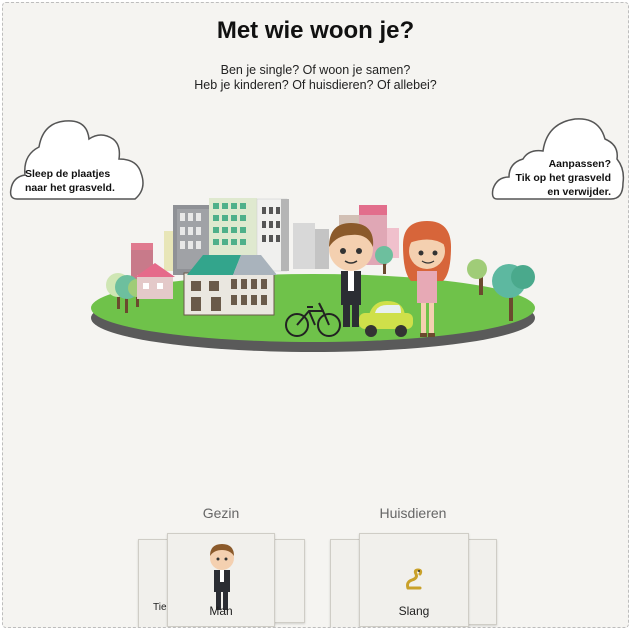 Image resolution: width=631 pixels, height=630 pixels. What do you see at coordinates (563, 178) in the screenshot?
I see `hint-right-line-2: Tik op het grasveld` at bounding box center [563, 178].